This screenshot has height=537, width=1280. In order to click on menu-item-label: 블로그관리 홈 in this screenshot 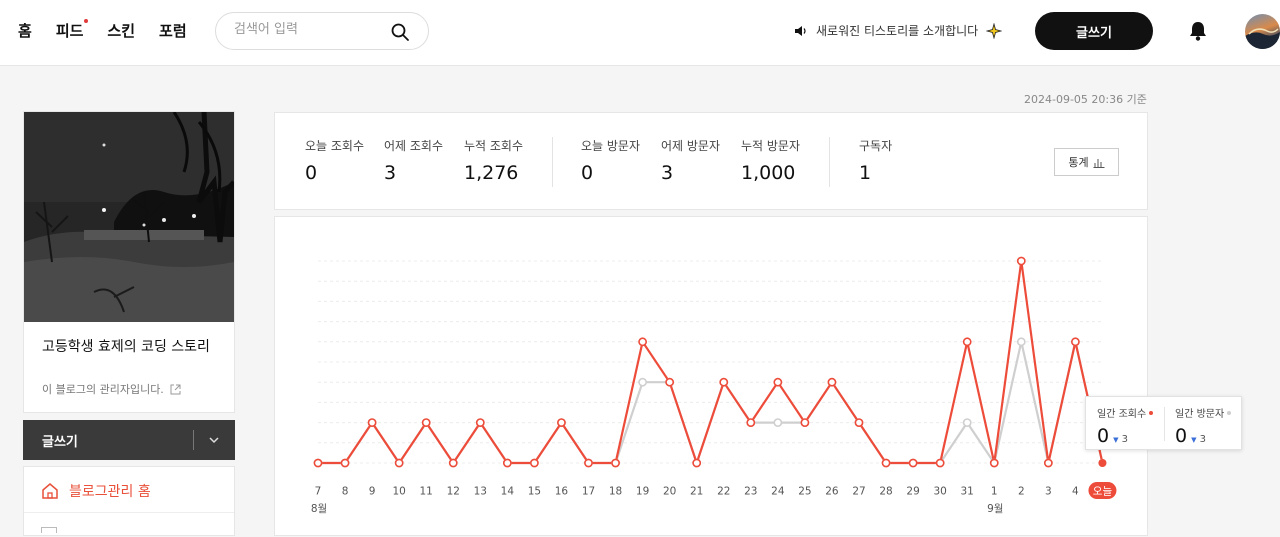, I will do `click(110, 492)`.